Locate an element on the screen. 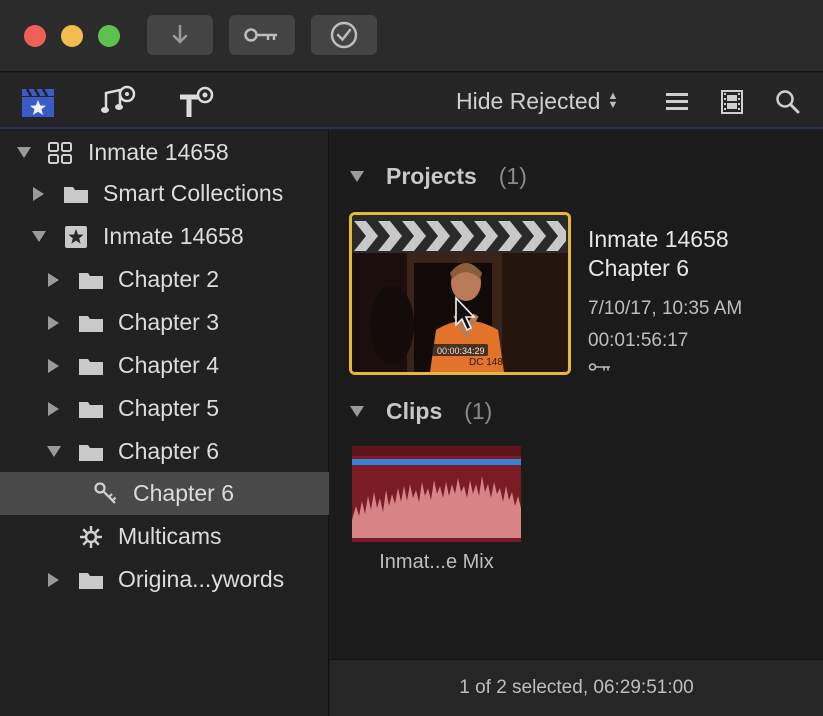 This screenshot has height=716, width=823. timecode-overlay: 00:00:34:29 is located at coordinates (461, 351).